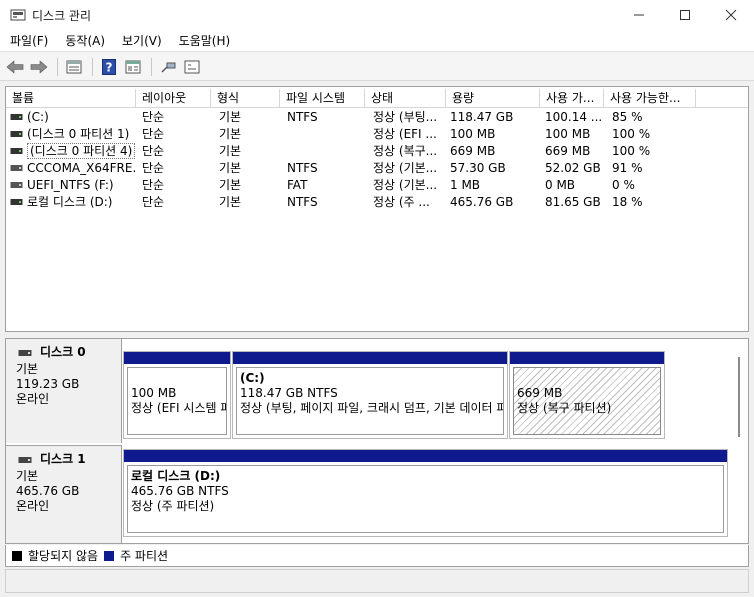  I want to click on menu-view: 보기(V), so click(140, 40).